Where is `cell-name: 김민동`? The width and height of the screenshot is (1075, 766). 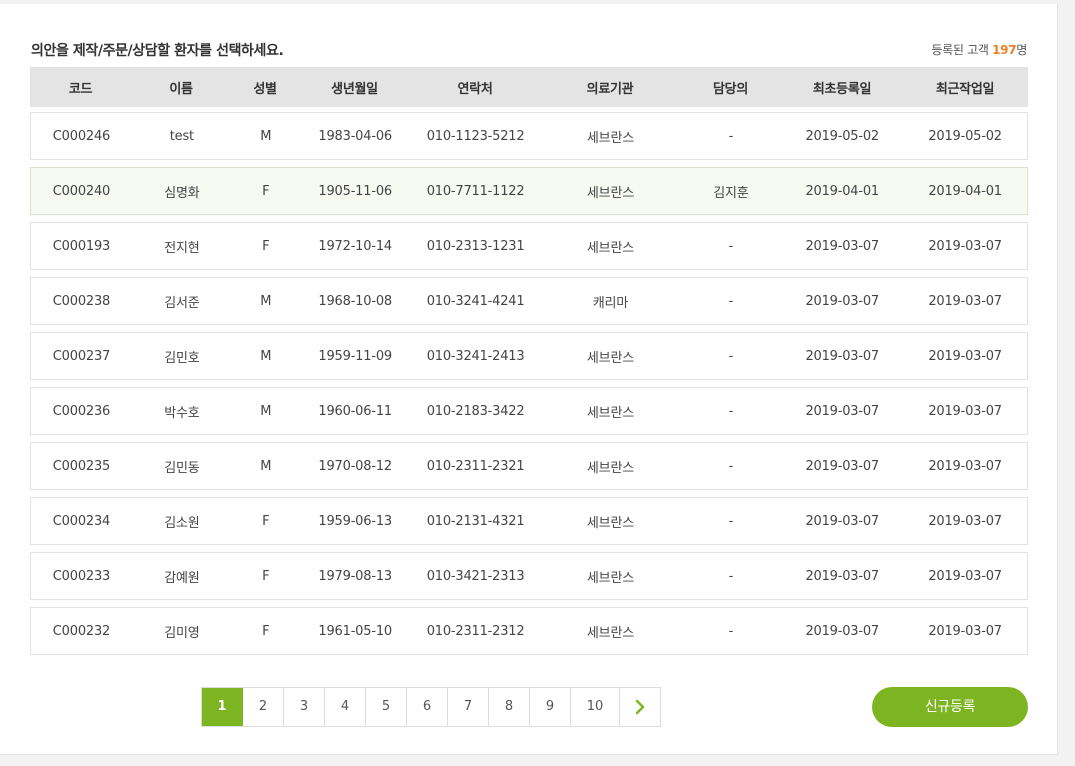
cell-name: 김민동 is located at coordinates (182, 468).